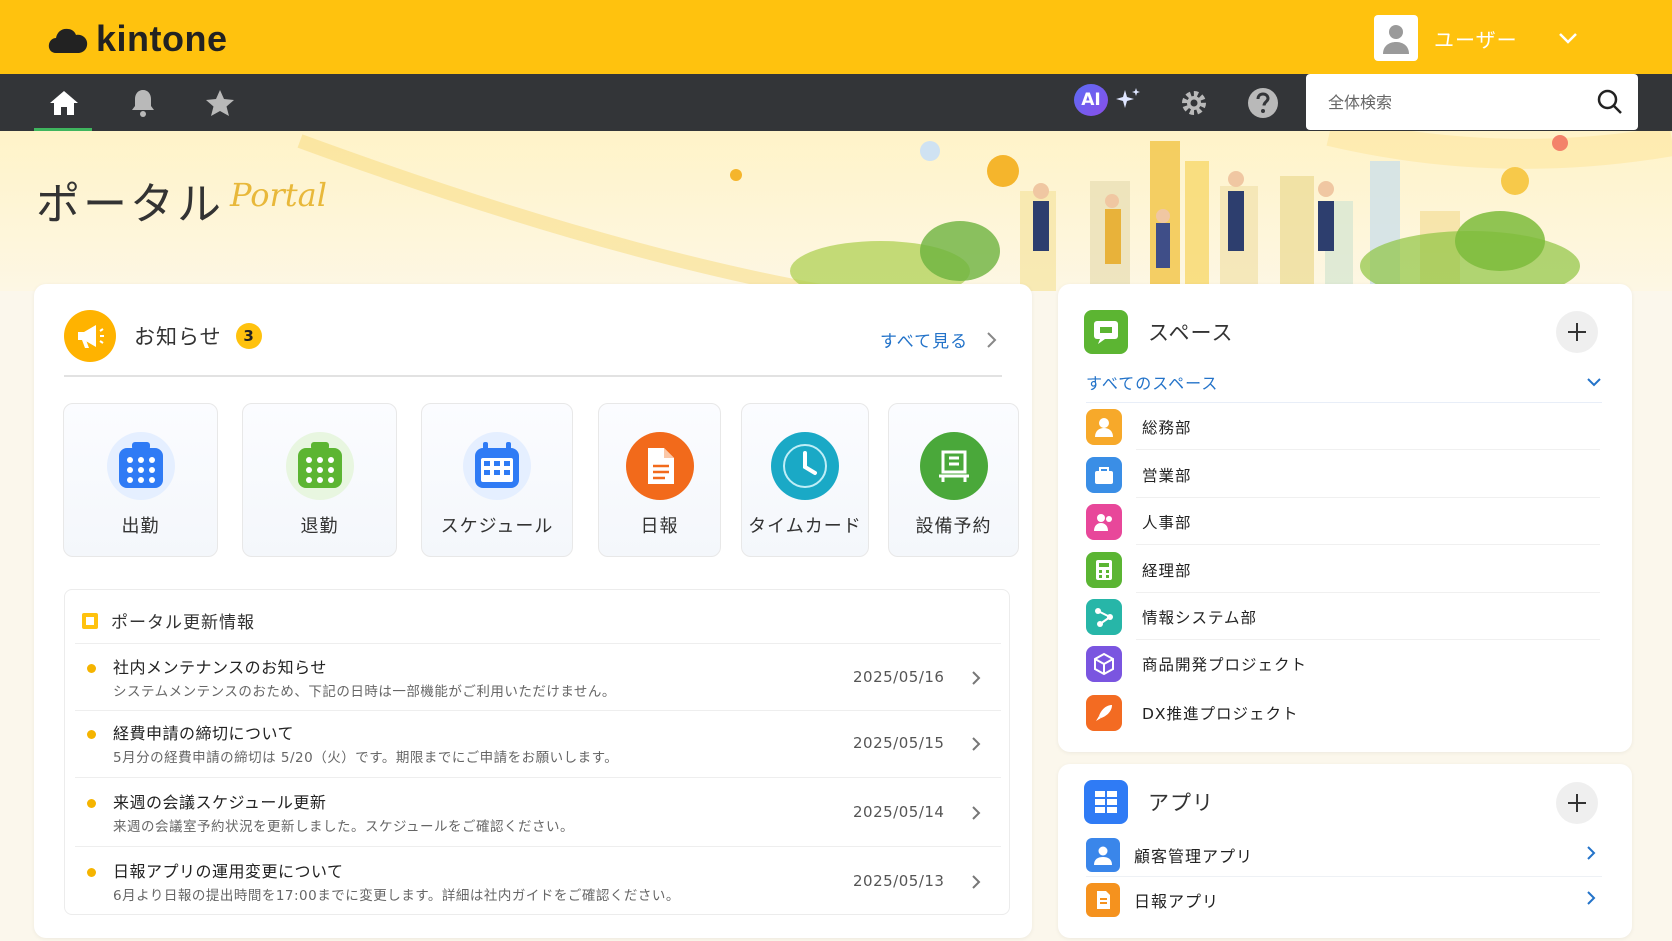 The image size is (1672, 941). What do you see at coordinates (953, 526) in the screenshot?
I see `shortcut-label: 設備予約` at bounding box center [953, 526].